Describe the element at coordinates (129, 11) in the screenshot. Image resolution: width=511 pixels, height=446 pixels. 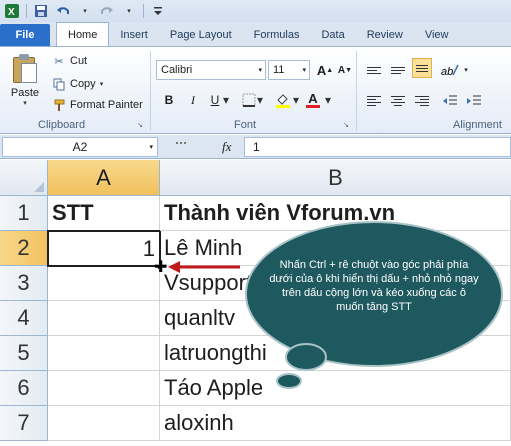
I see `redo-dropdown-icon: ▾` at that location.